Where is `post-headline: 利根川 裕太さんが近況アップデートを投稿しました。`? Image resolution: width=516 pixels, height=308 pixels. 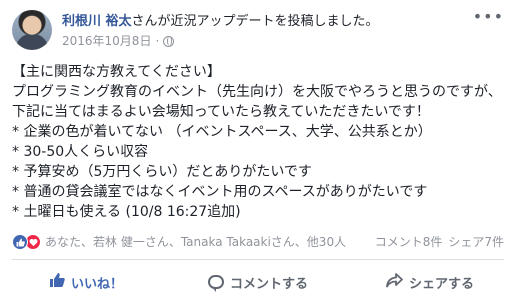 post-headline: 利根川 裕太さんが近況アップデートを投稿しました。 is located at coordinates (220, 22).